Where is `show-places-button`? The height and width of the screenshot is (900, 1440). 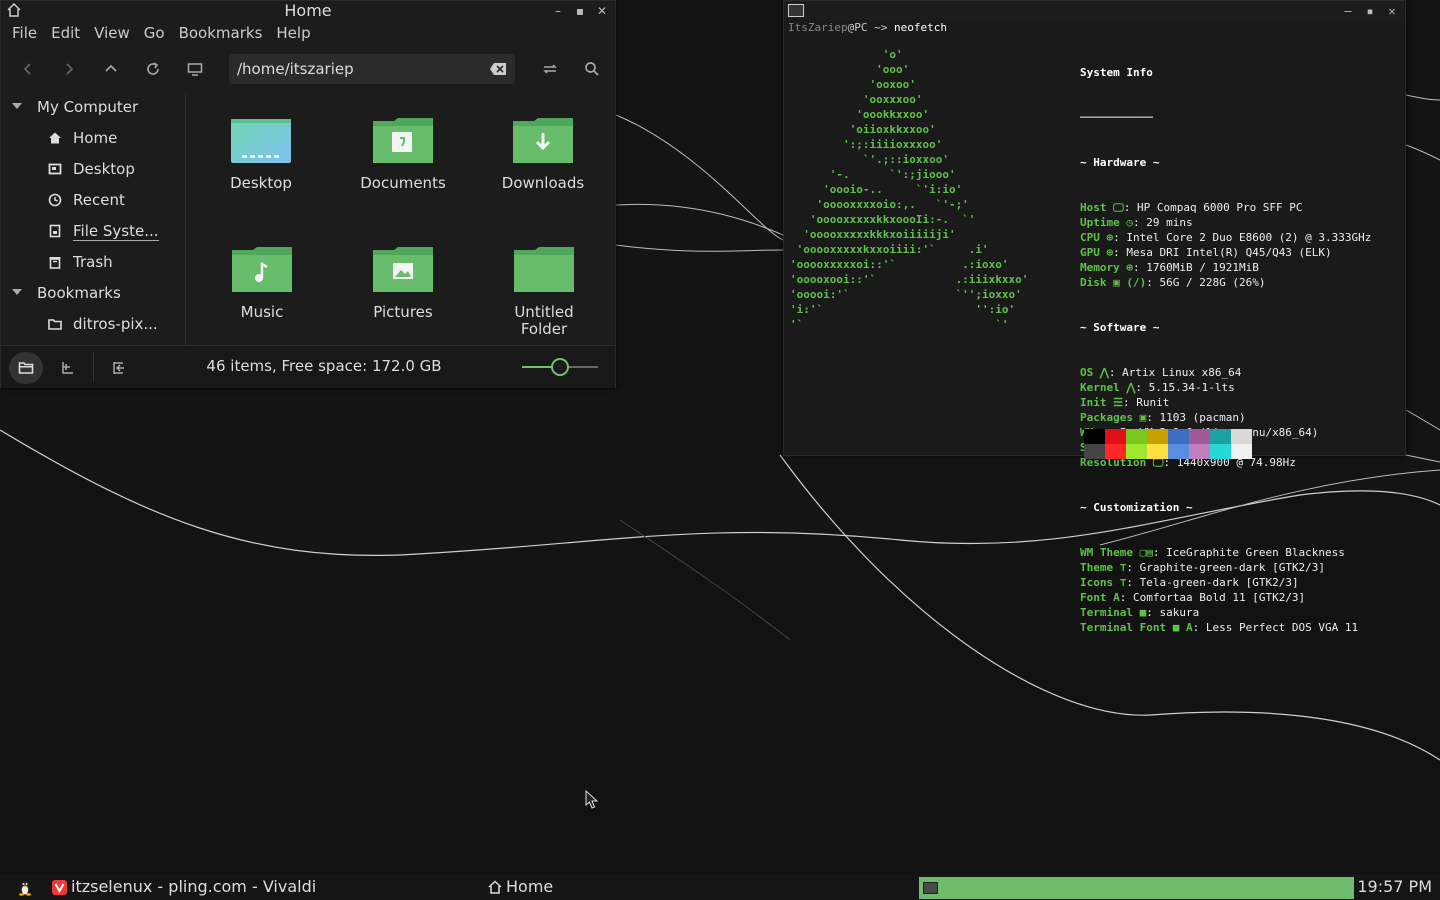 show-places-button is located at coordinates (26, 368).